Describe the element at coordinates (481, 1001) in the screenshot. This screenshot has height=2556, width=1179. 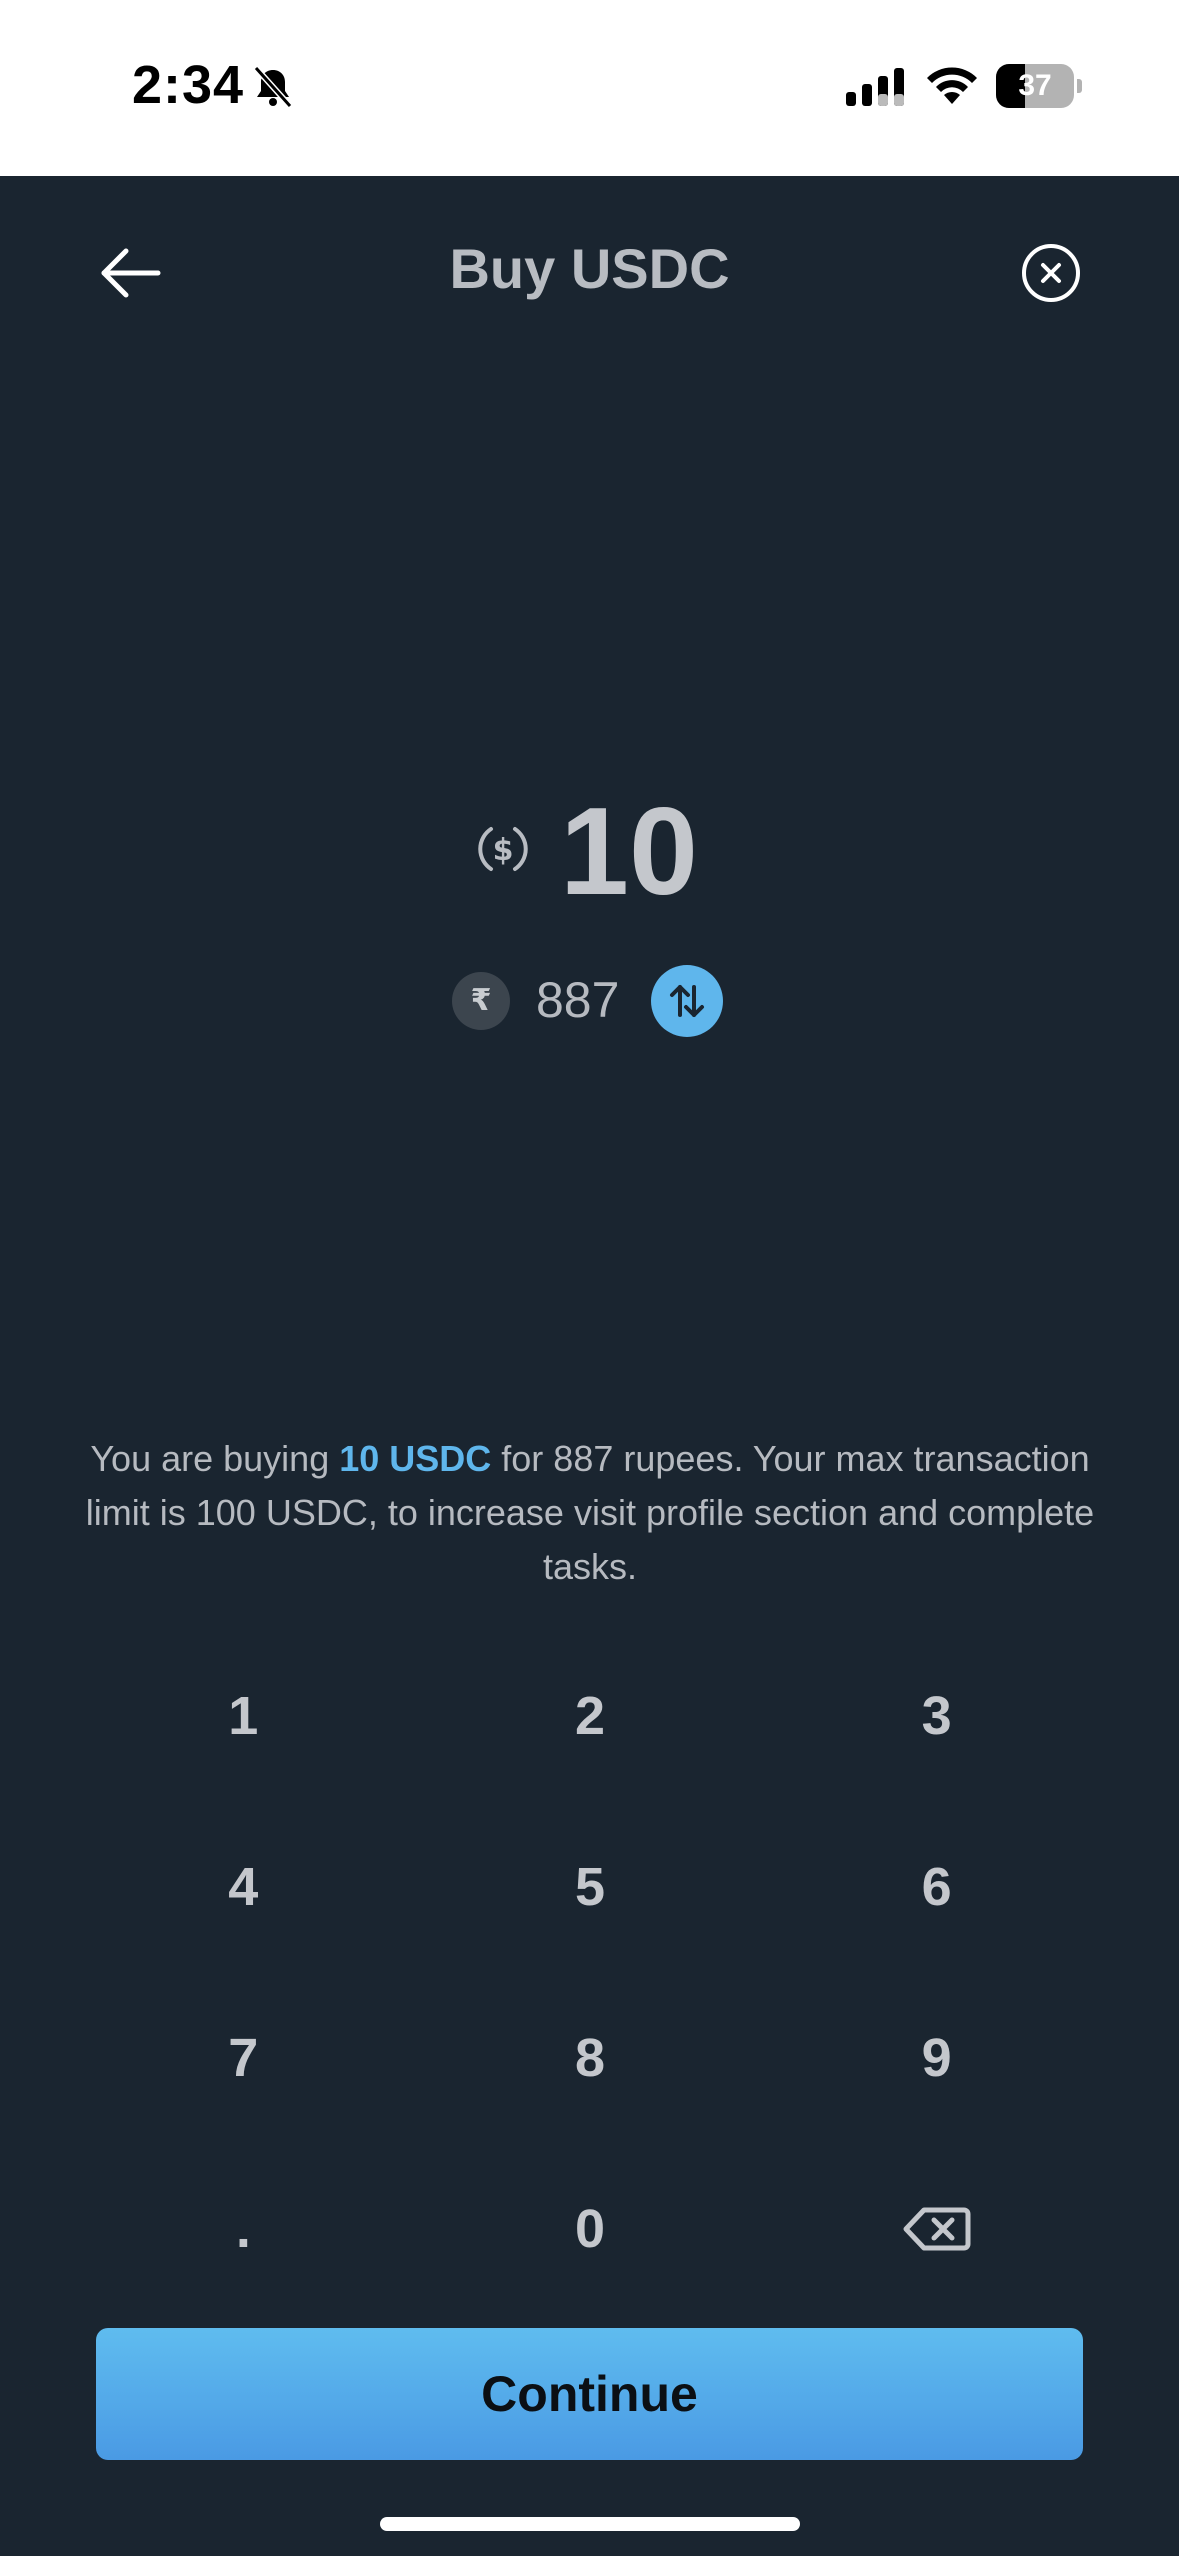
I see `rupee-icon: ₹` at that location.